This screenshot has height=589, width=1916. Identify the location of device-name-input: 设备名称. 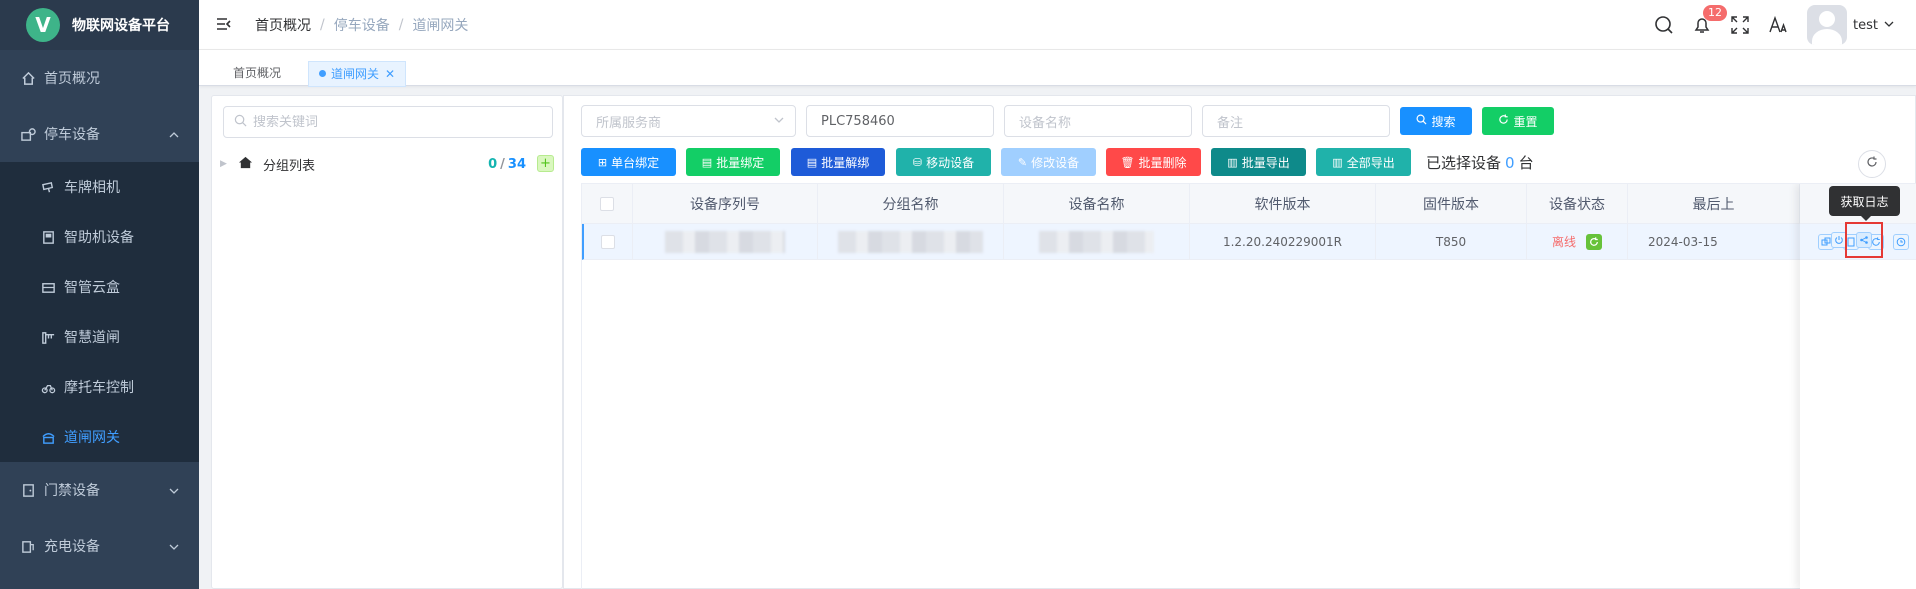
(1098, 121).